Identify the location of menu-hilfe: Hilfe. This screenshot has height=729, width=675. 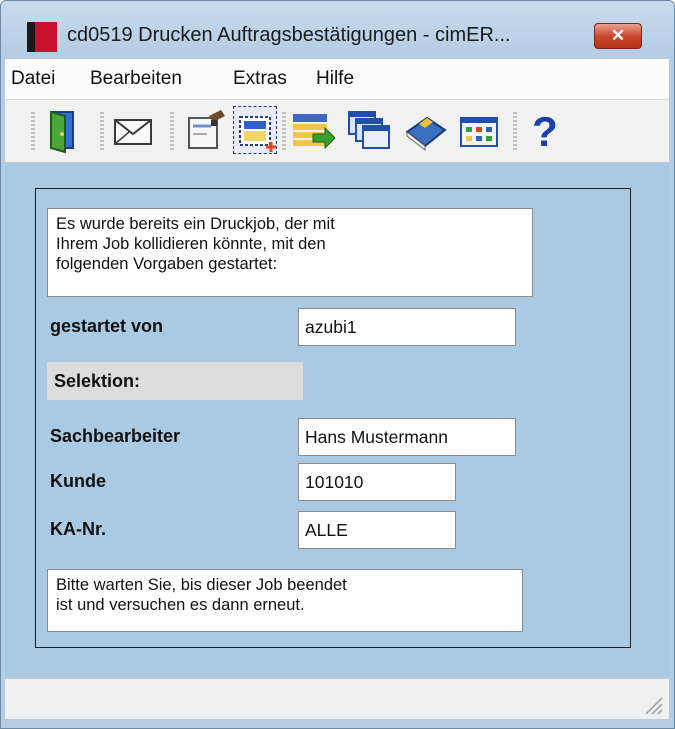
(335, 79).